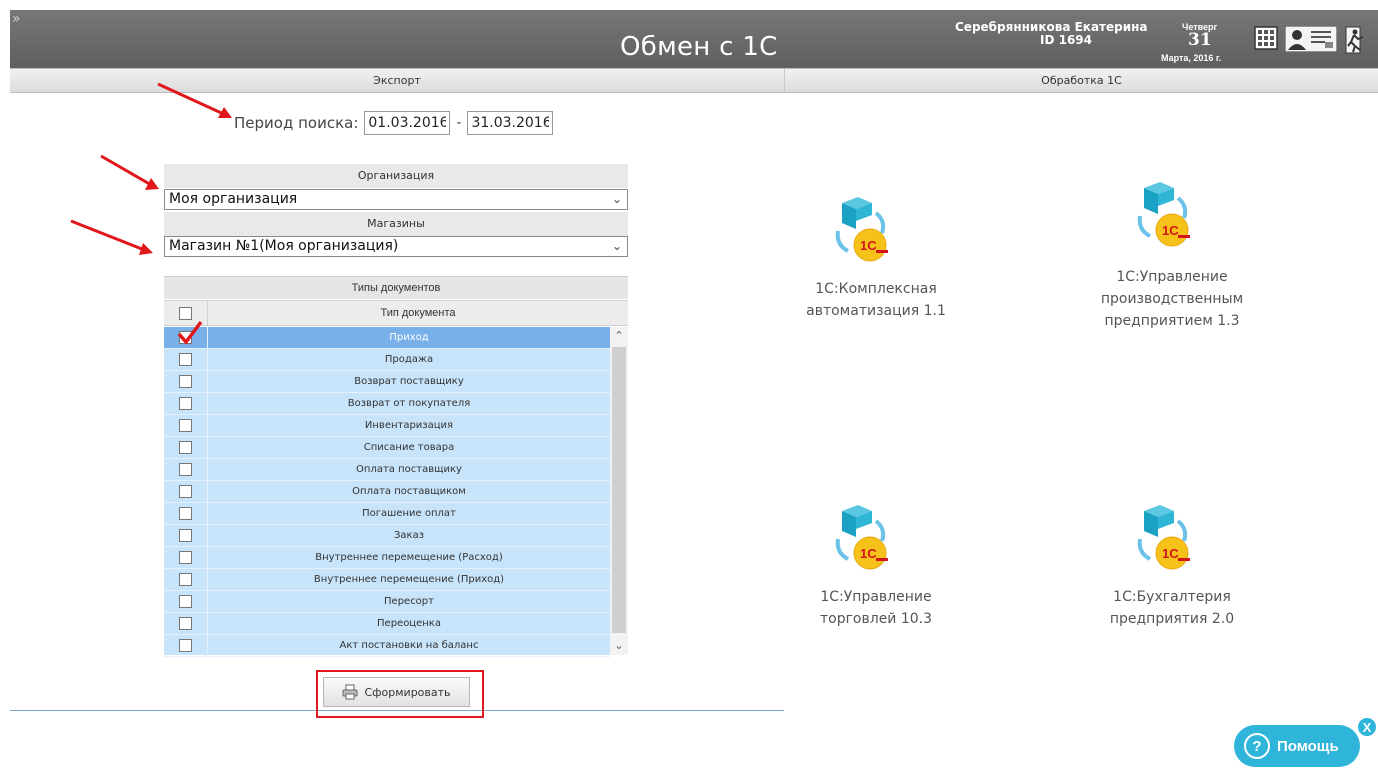 The width and height of the screenshot is (1378, 769). Describe the element at coordinates (409, 337) in the screenshot. I see `doc-type-label: Приход` at that location.